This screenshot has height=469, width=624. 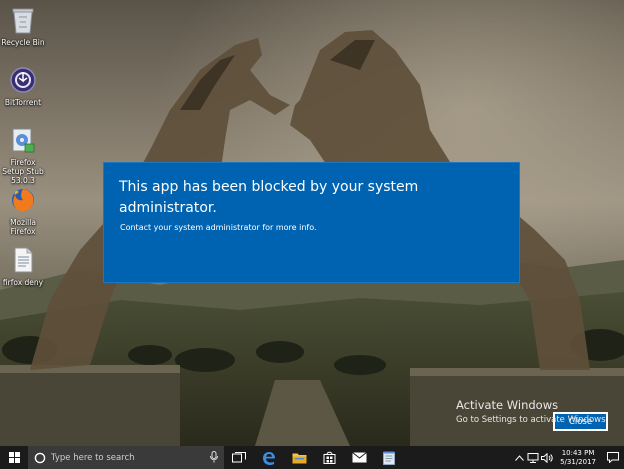 I want to click on installer-icon, so click(x=23, y=140).